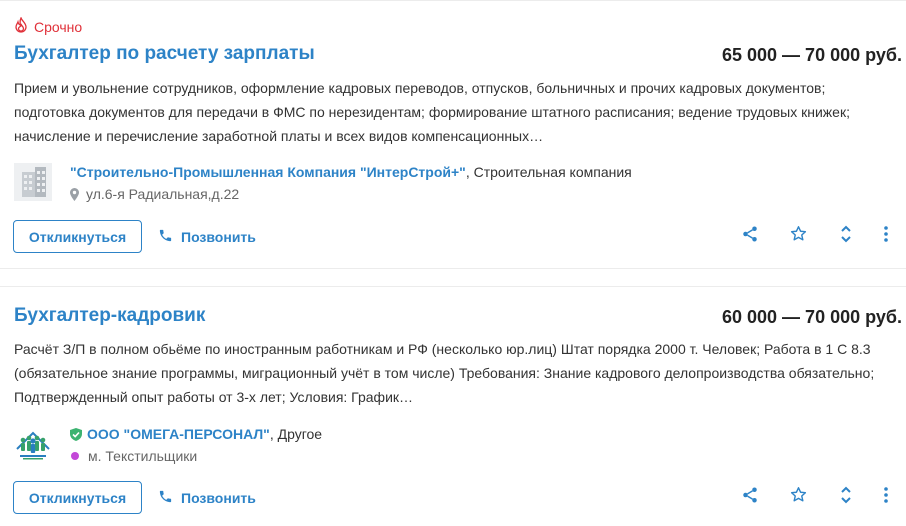 The height and width of the screenshot is (526, 906). I want to click on urgent-badge: Срочно, so click(48, 26).